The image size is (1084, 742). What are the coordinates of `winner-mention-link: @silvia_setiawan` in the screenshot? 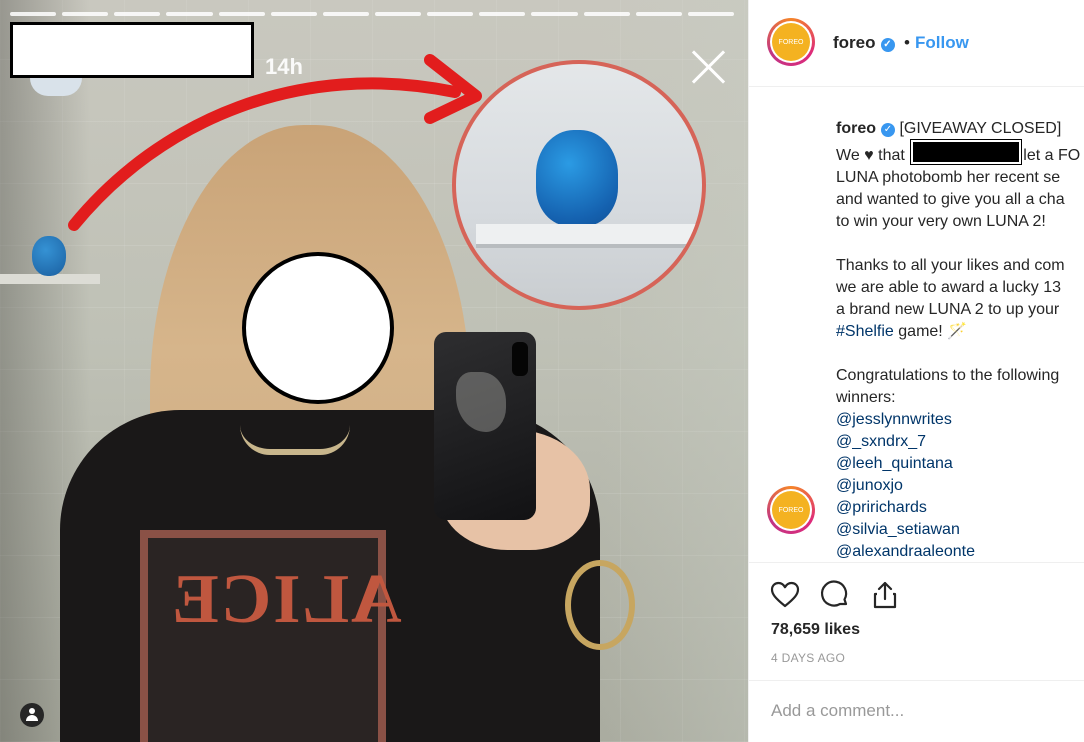 It's located at (960, 530).